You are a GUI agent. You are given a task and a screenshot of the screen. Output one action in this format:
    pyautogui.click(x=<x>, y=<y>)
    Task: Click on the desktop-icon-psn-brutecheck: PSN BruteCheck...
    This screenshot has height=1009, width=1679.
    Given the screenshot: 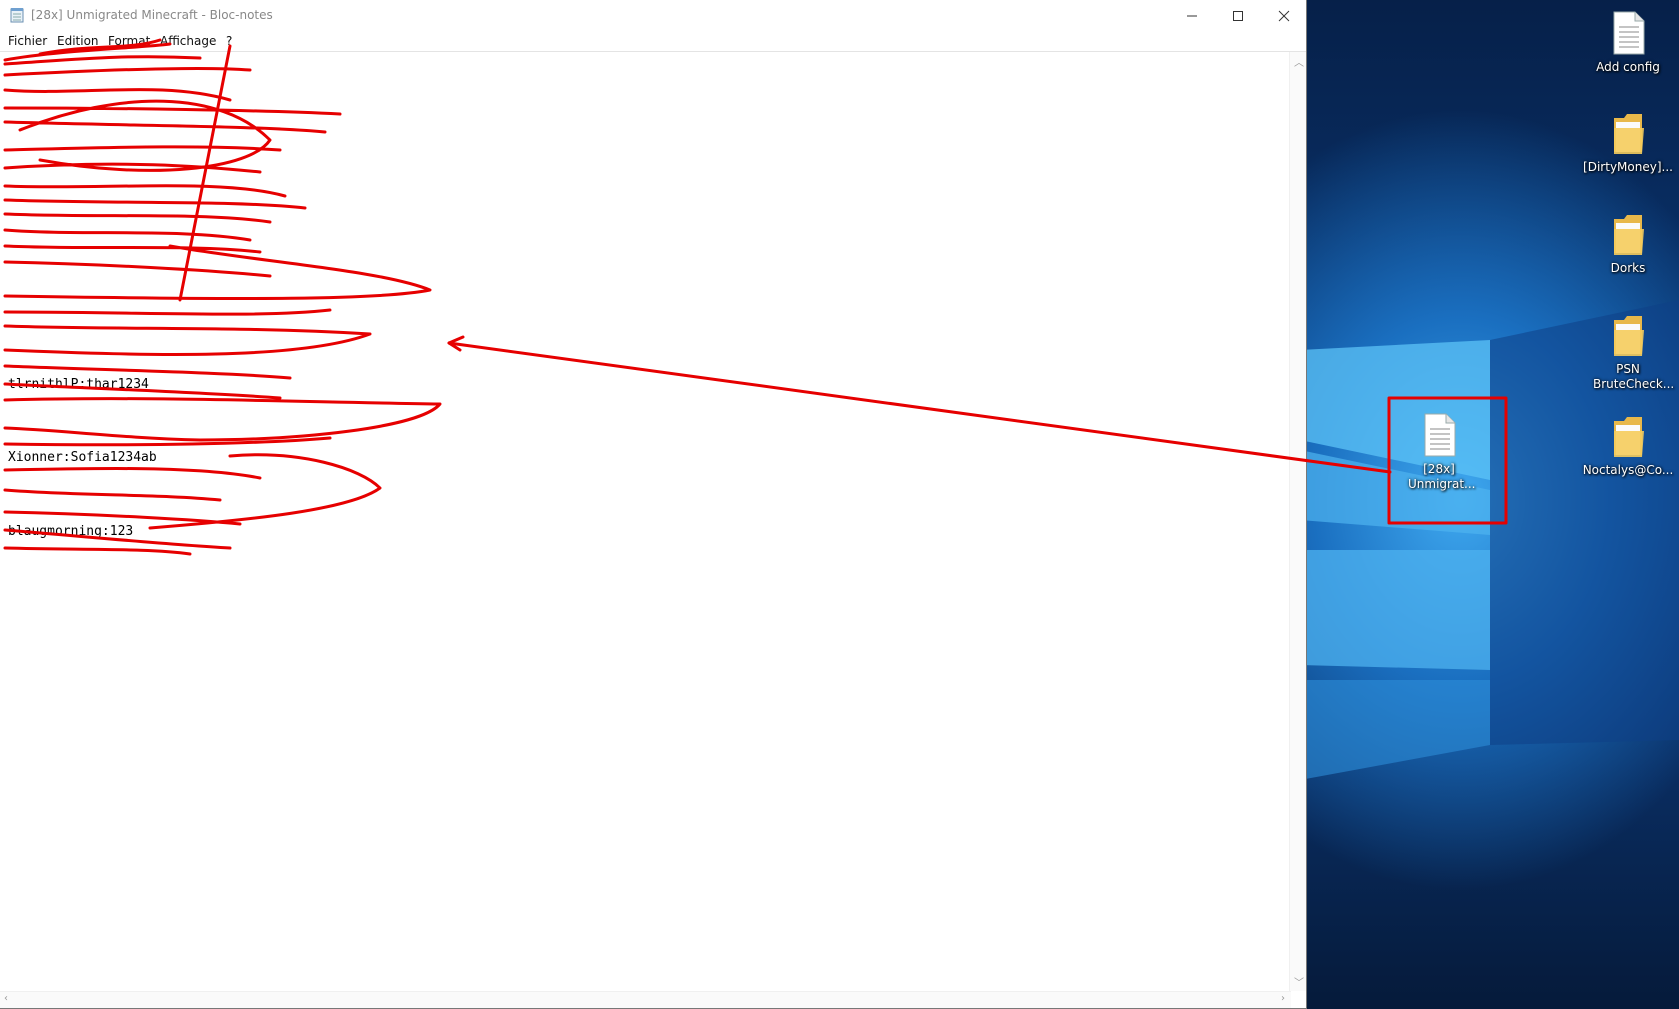 What is the action you would take?
    pyautogui.click(x=1628, y=352)
    